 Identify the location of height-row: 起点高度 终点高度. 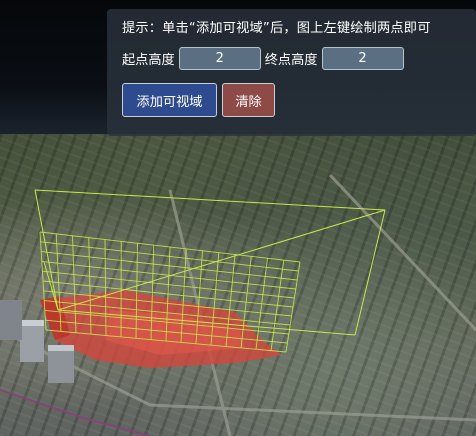
(299, 58).